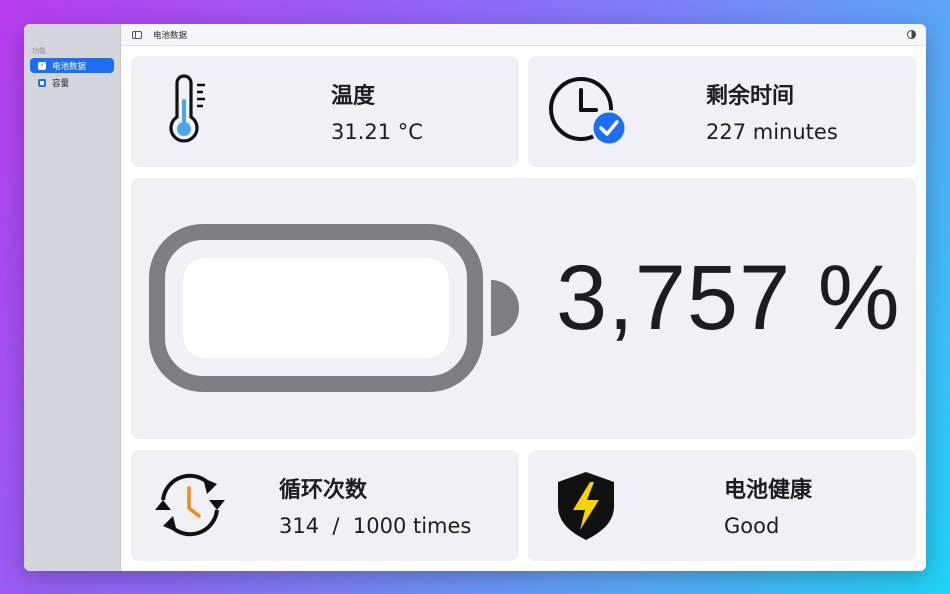 Image resolution: width=950 pixels, height=594 pixels. Describe the element at coordinates (72, 82) in the screenshot. I see `sidebar-item-capacity: 容量` at that location.